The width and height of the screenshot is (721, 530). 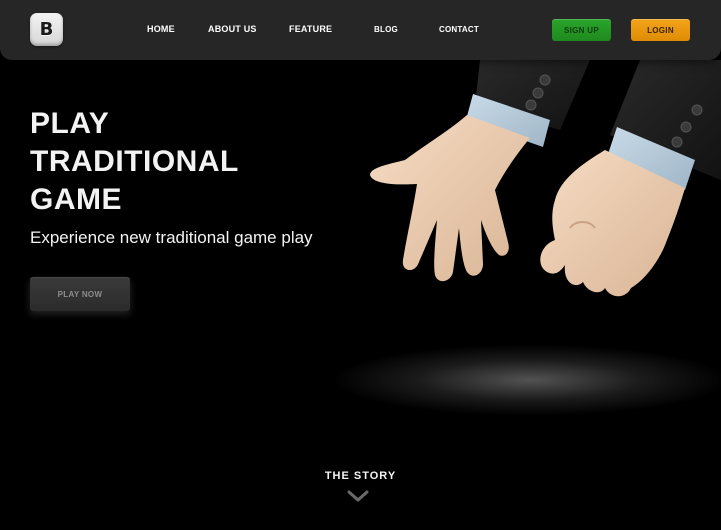 What do you see at coordinates (581, 30) in the screenshot?
I see `sign-up-button: SIGN UP` at bounding box center [581, 30].